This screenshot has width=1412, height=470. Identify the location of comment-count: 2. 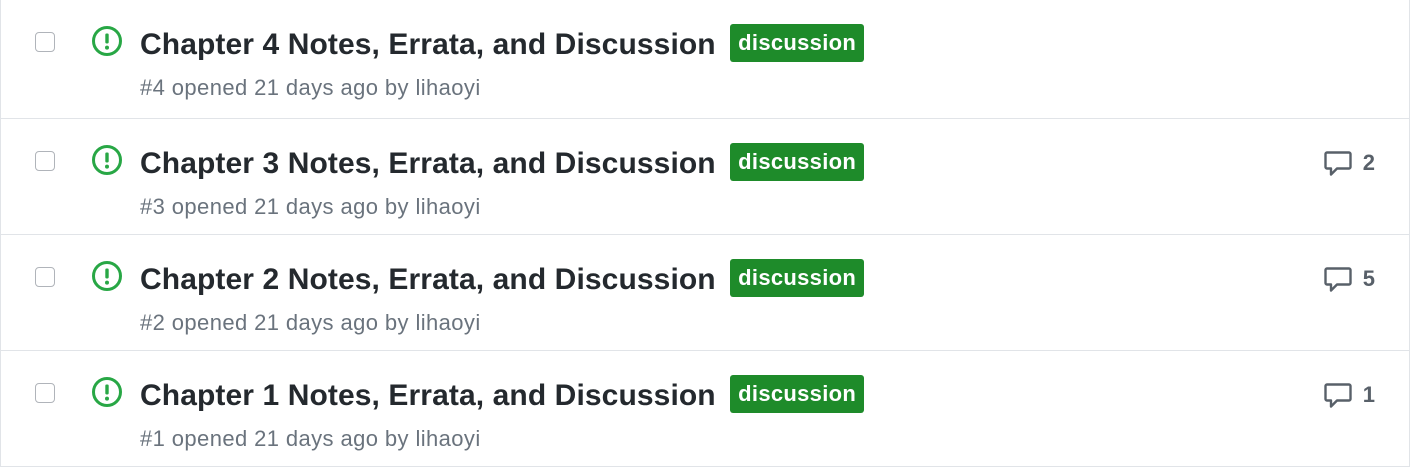
(1368, 162).